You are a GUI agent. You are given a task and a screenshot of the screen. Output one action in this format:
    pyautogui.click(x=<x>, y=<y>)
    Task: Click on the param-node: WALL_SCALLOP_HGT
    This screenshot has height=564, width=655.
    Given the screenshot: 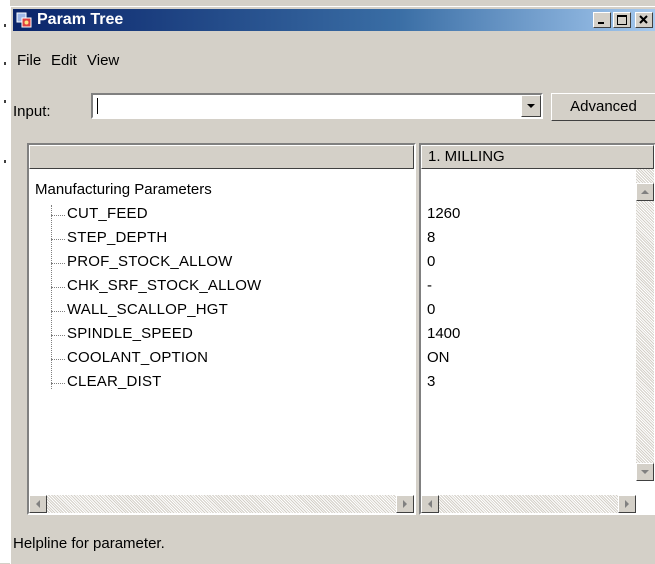 What is the action you would take?
    pyautogui.click(x=147, y=309)
    